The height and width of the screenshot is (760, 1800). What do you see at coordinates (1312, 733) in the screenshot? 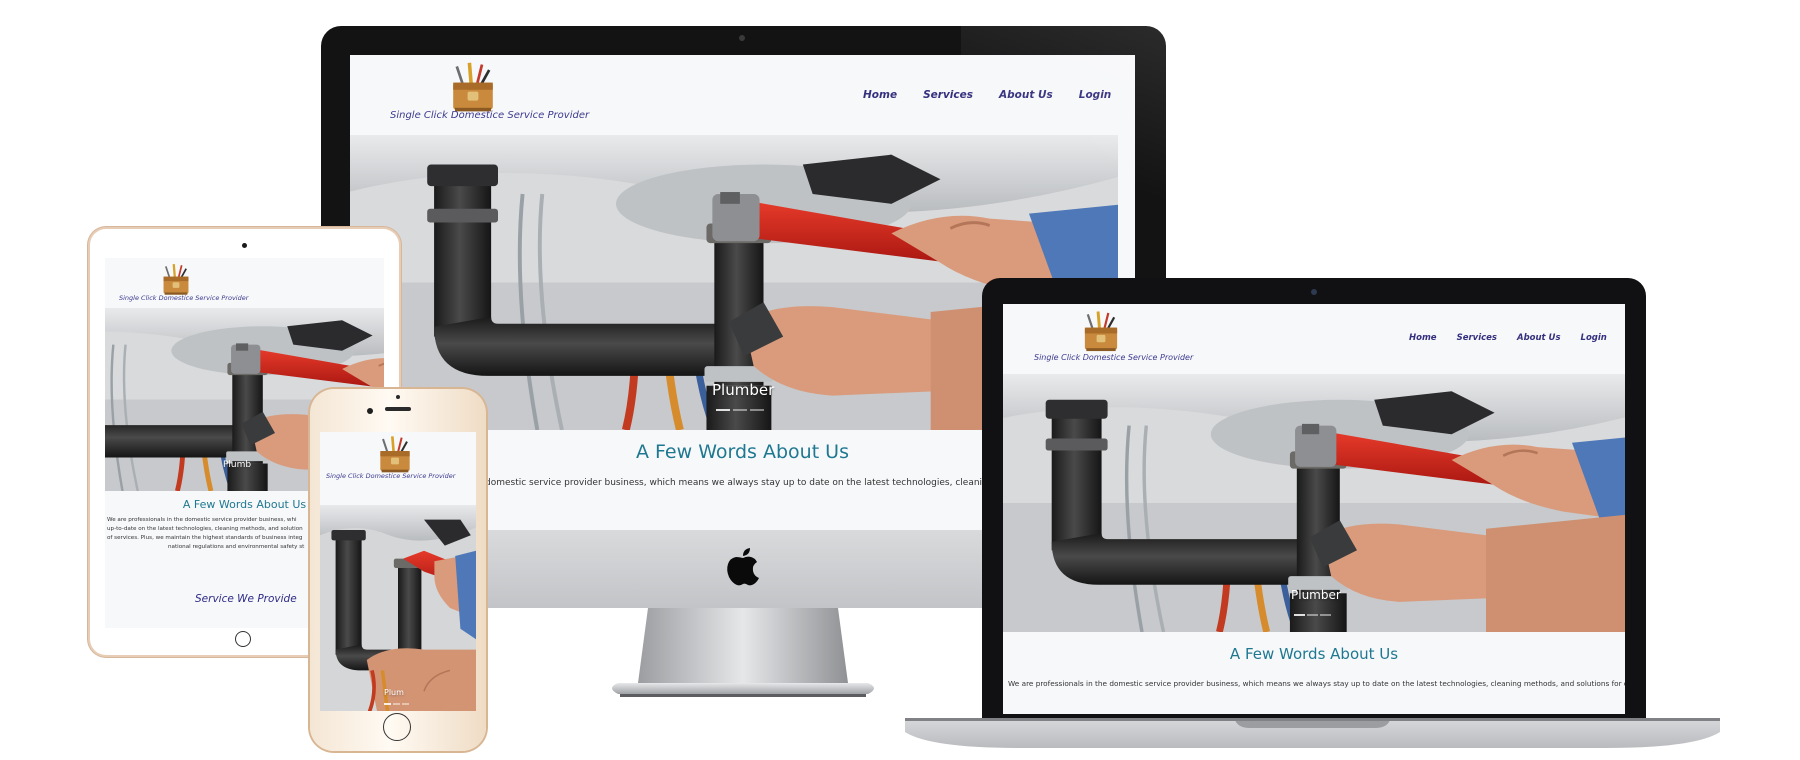
I see `macbook-base` at bounding box center [1312, 733].